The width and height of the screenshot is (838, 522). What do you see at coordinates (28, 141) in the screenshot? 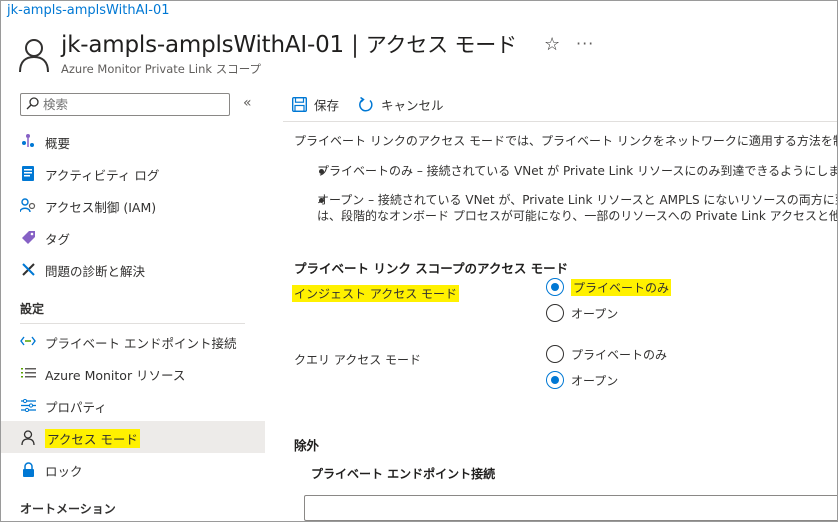
I see `overview-icon` at bounding box center [28, 141].